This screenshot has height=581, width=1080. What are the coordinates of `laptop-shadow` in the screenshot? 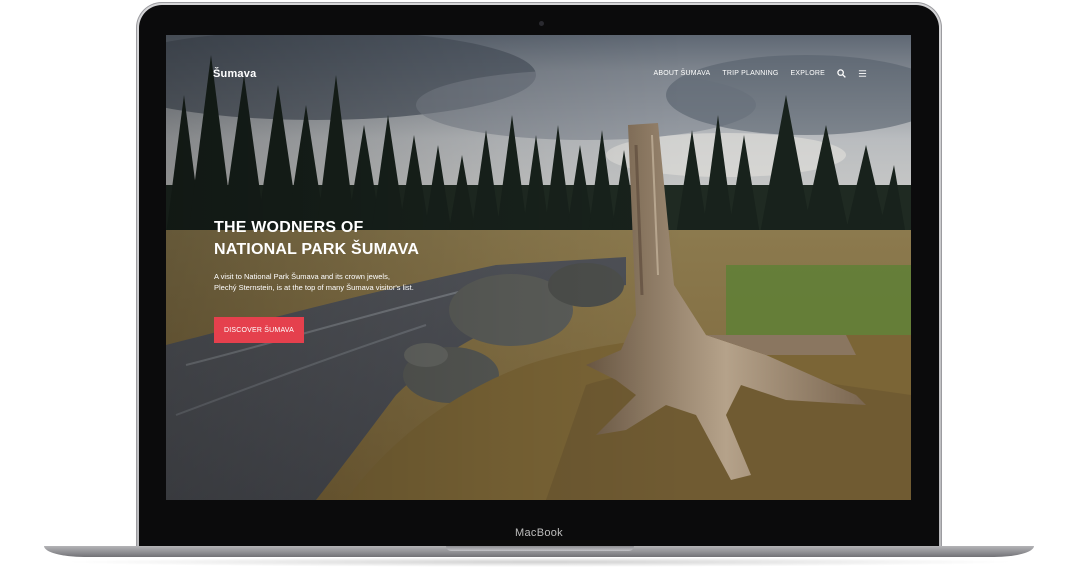 It's located at (540, 562).